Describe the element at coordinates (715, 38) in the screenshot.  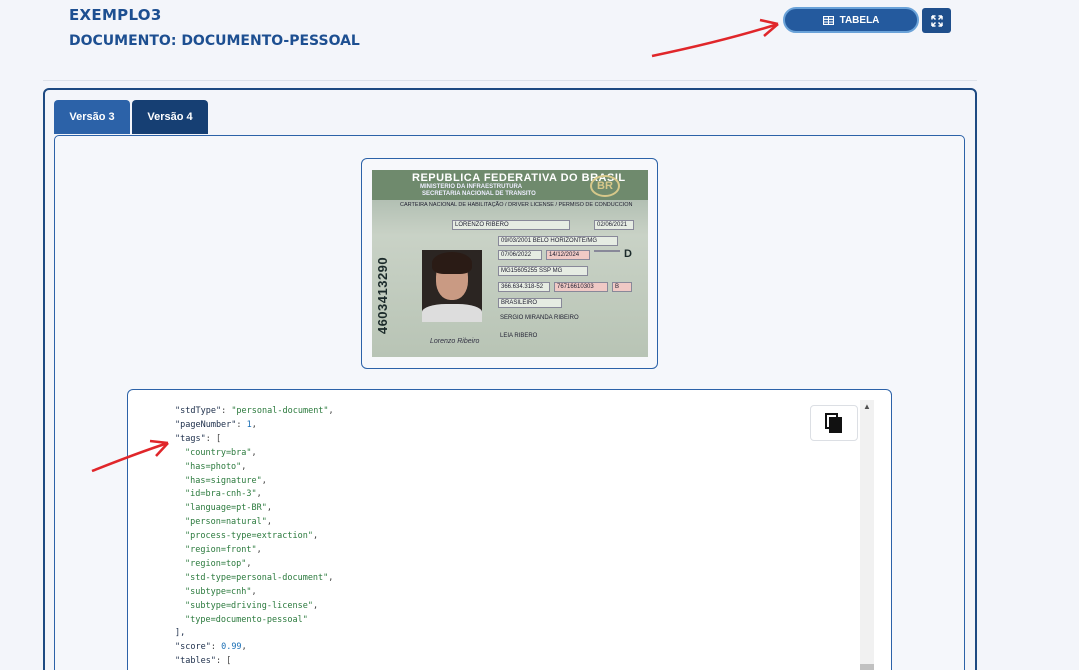
I see `arrow-to-table-button` at that location.